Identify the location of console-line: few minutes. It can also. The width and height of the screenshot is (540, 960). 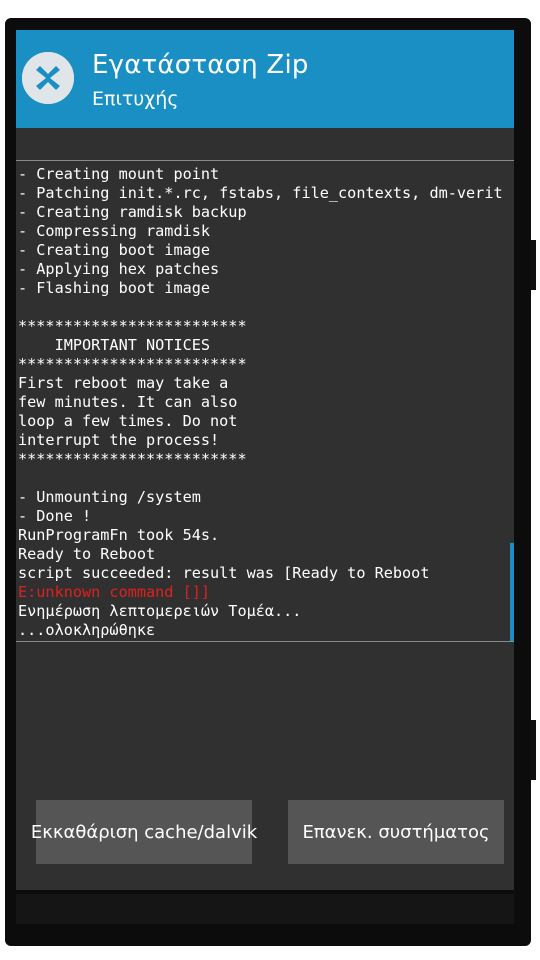
(128, 402).